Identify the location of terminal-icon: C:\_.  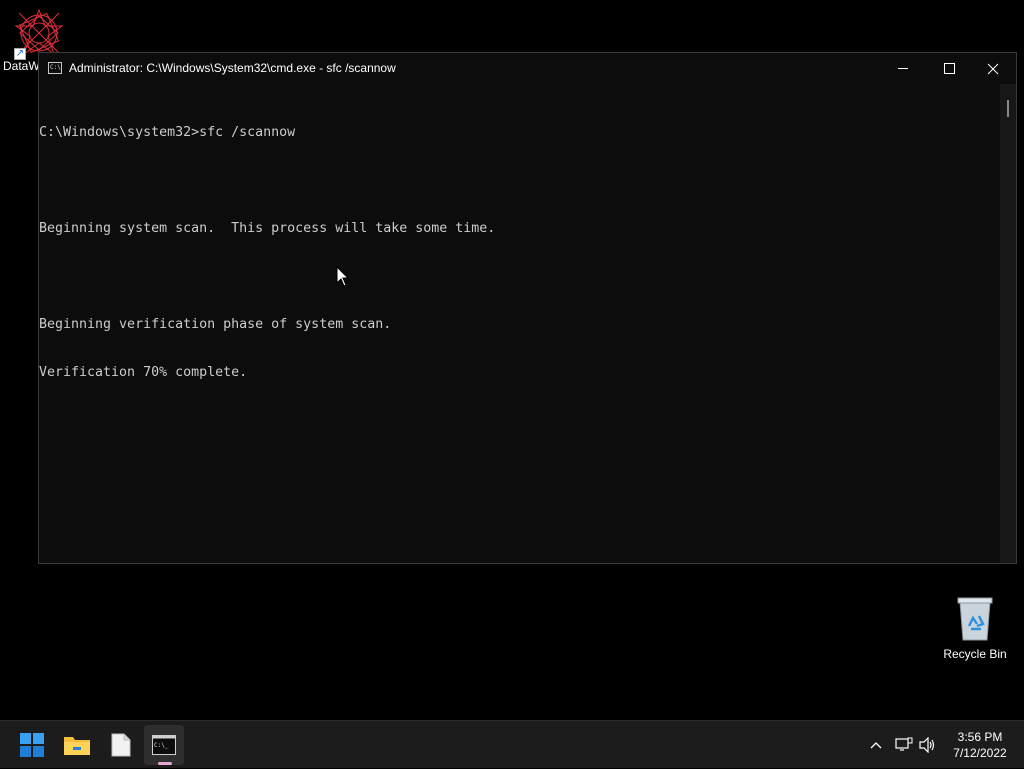
(164, 745).